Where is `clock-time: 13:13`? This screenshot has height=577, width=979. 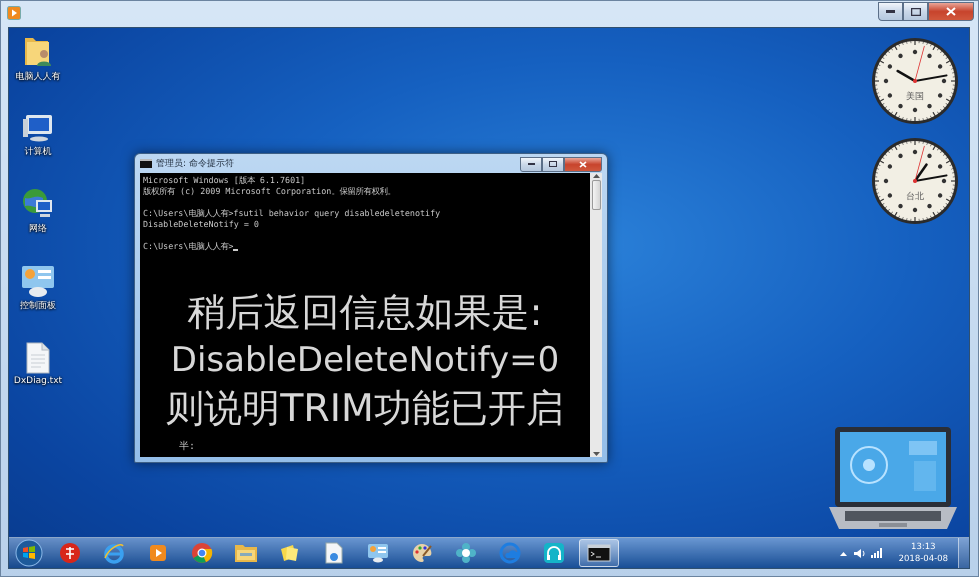
clock-time: 13:13 is located at coordinates (923, 547).